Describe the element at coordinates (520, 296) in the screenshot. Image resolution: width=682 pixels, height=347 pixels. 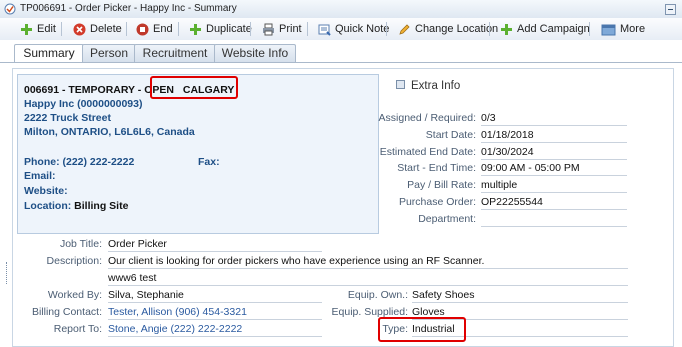
I see `equip-own-value: Safety Shoes` at that location.